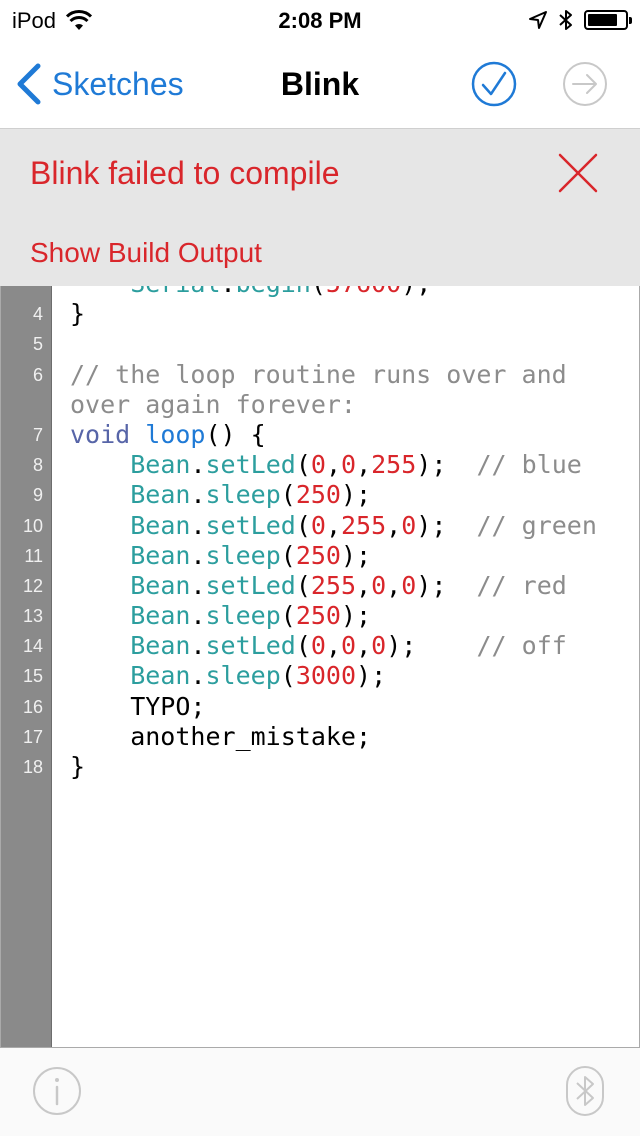 This screenshot has height=1136, width=640. Describe the element at coordinates (100, 434) in the screenshot. I see `code-token: void` at that location.